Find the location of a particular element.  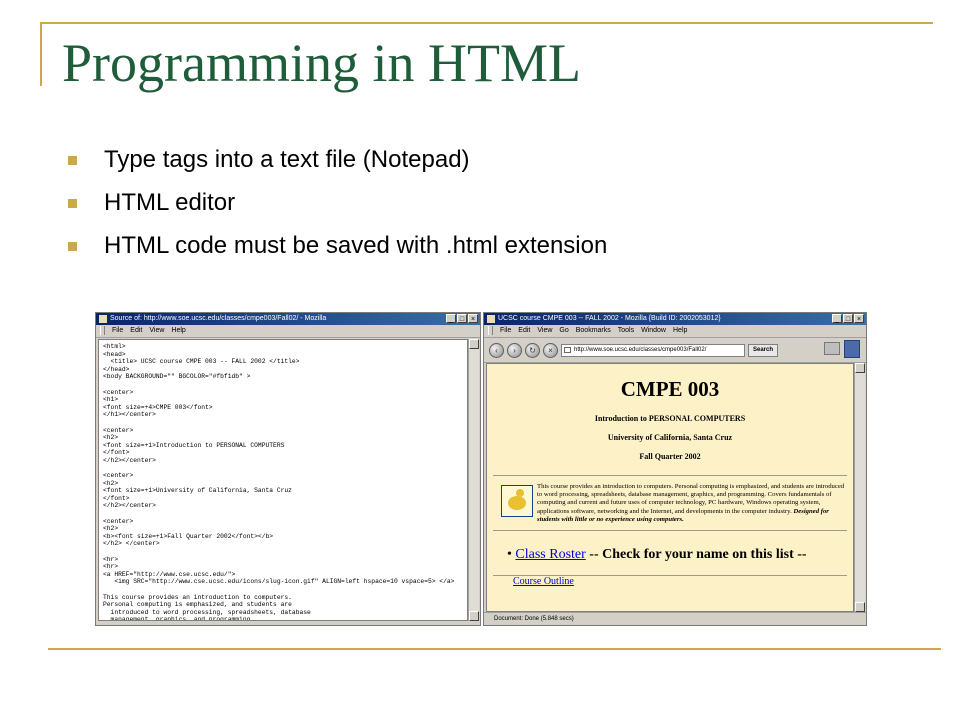

slug-mascot-icon is located at coordinates (517, 501).